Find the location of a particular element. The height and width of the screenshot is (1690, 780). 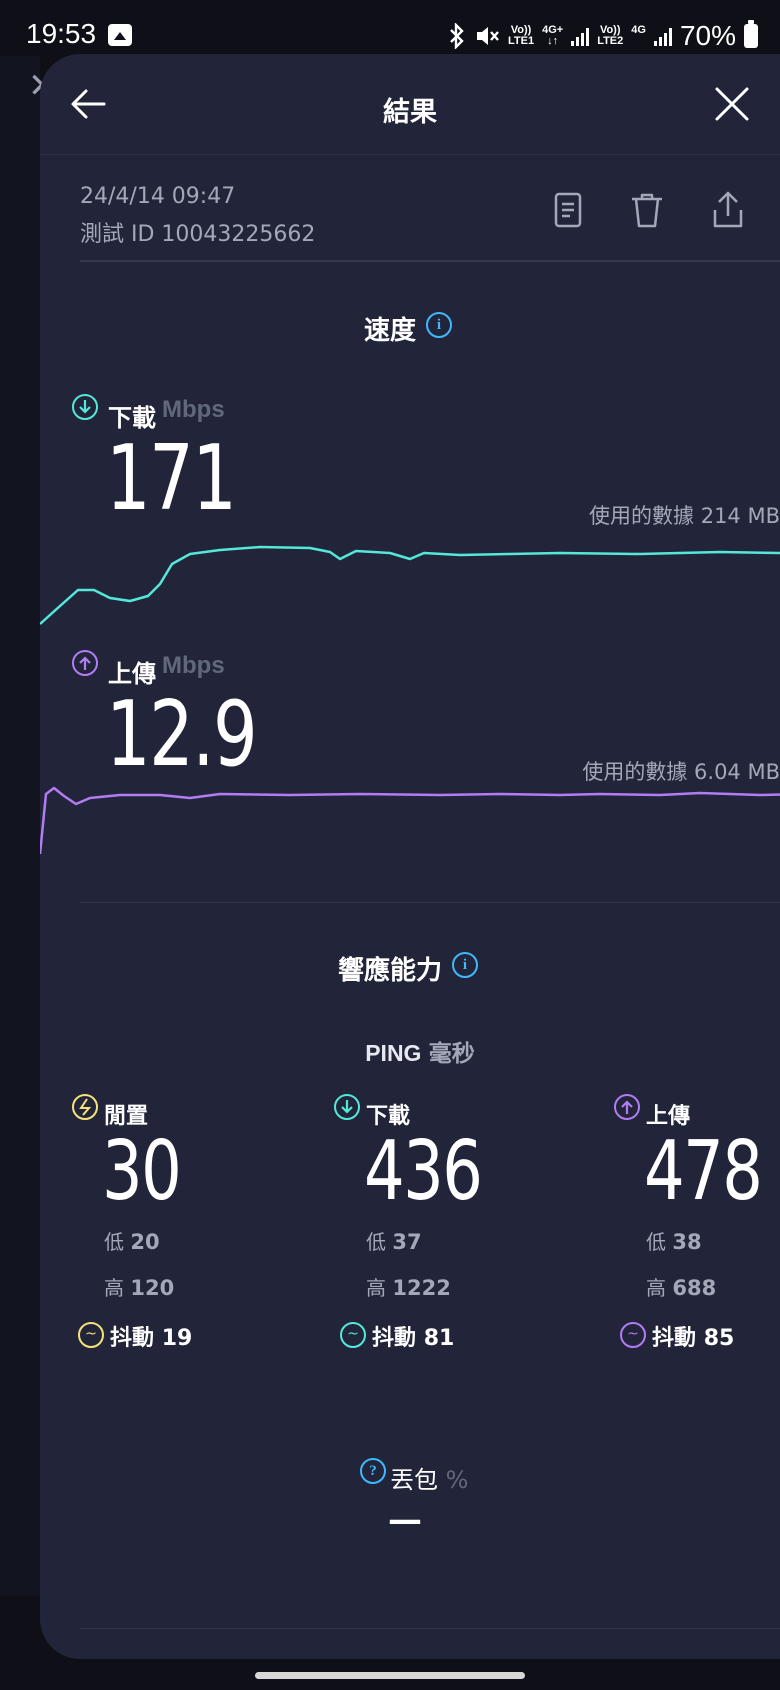

status-time: 19:53 is located at coordinates (61, 33).